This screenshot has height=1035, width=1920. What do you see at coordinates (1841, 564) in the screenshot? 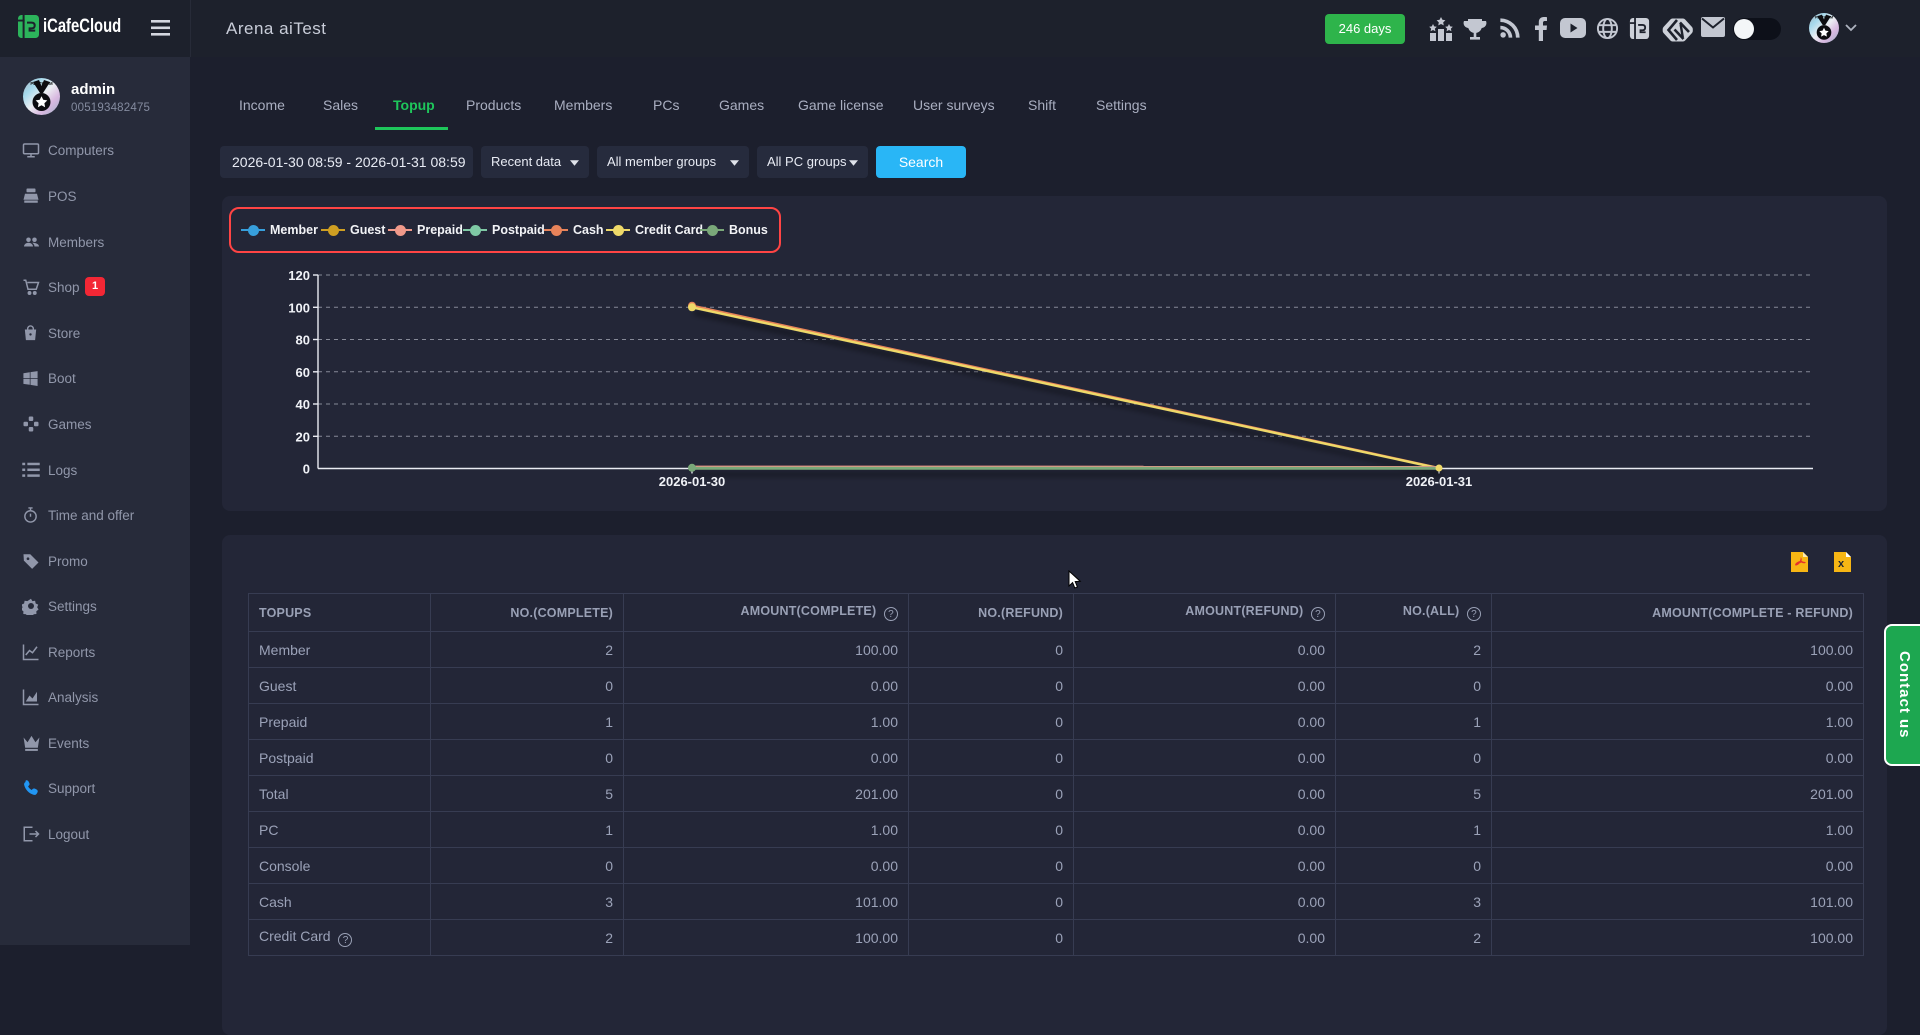
I see `svg-text: x` at bounding box center [1841, 564].